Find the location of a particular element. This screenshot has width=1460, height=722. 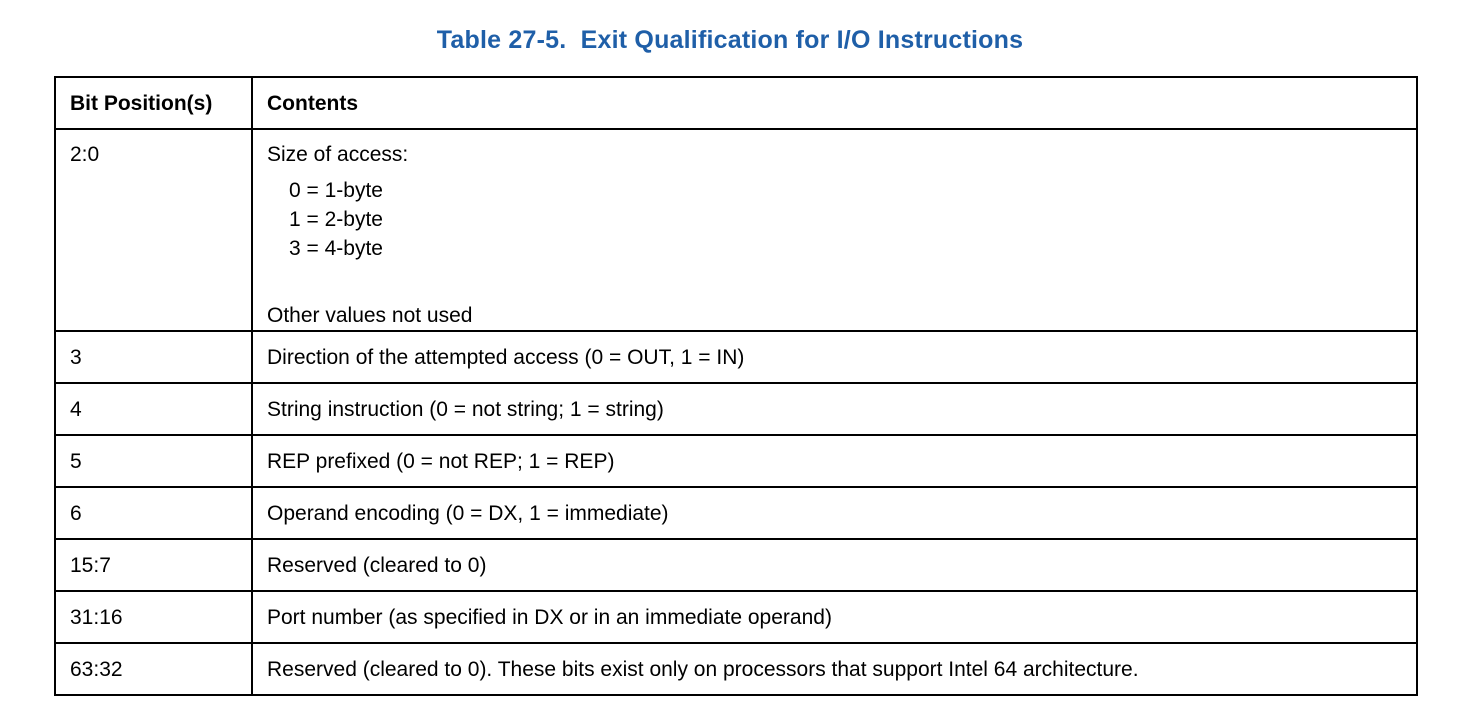

table-header-row: Bit Position(s) Contents is located at coordinates (736, 103).